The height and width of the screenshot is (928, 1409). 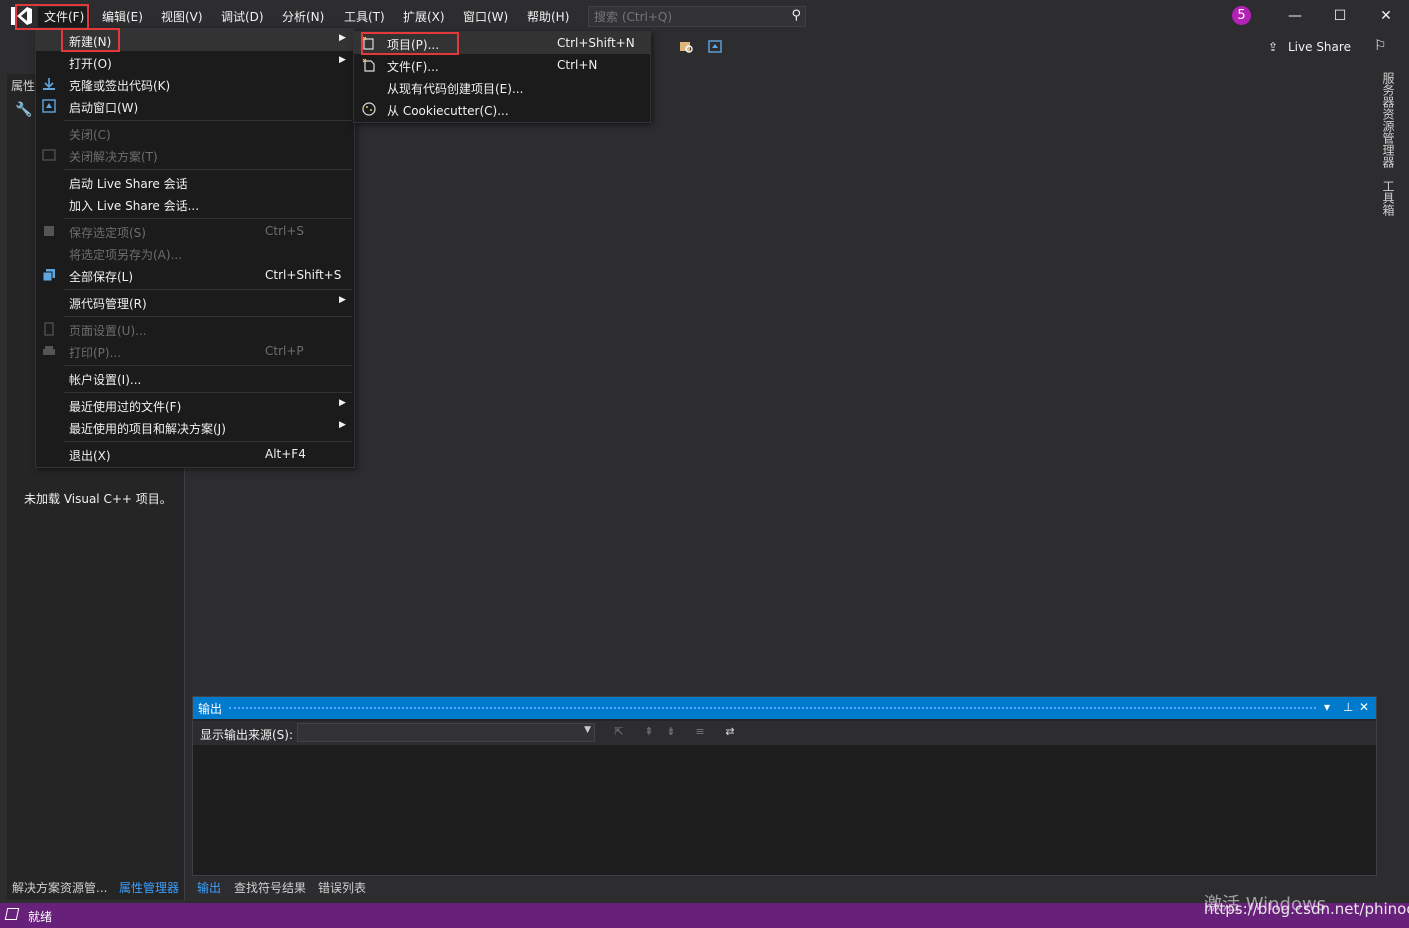 I want to click on output-header: 输出 ▾ ⊥ ✕, so click(x=784, y=708).